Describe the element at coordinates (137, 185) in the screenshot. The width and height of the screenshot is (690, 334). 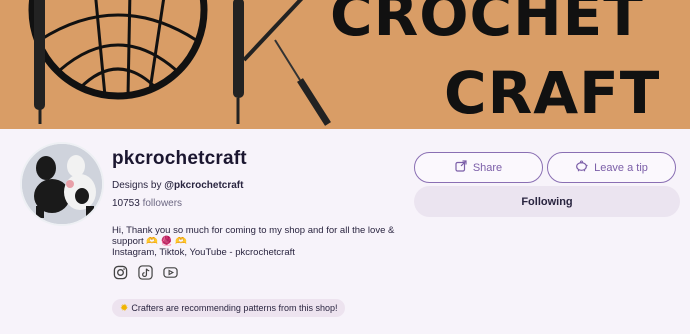
I see `designs-by-prefix: Designs by` at that location.